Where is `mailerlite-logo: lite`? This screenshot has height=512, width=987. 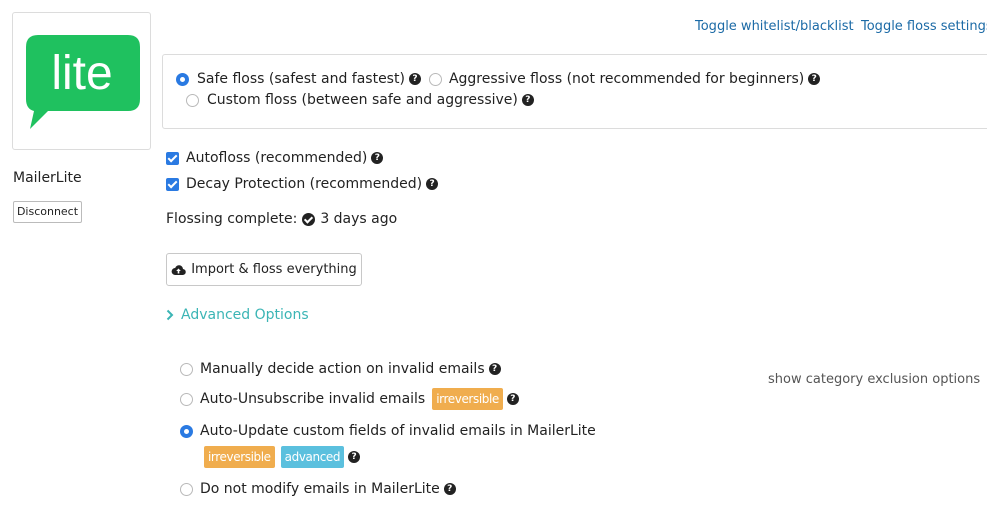 mailerlite-logo: lite is located at coordinates (83, 82).